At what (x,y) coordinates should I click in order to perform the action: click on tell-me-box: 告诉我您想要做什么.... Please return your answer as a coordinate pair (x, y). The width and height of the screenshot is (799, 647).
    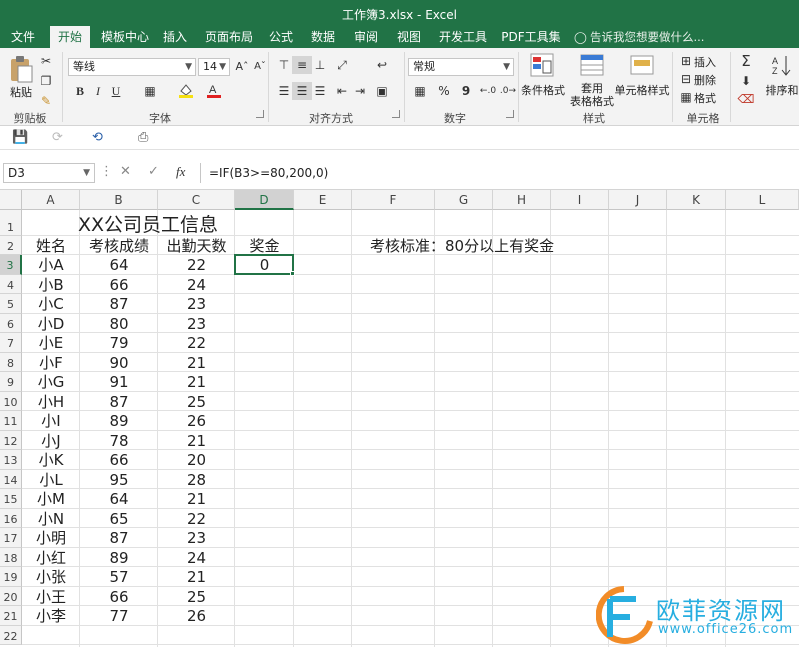
    Looking at the image, I should click on (647, 37).